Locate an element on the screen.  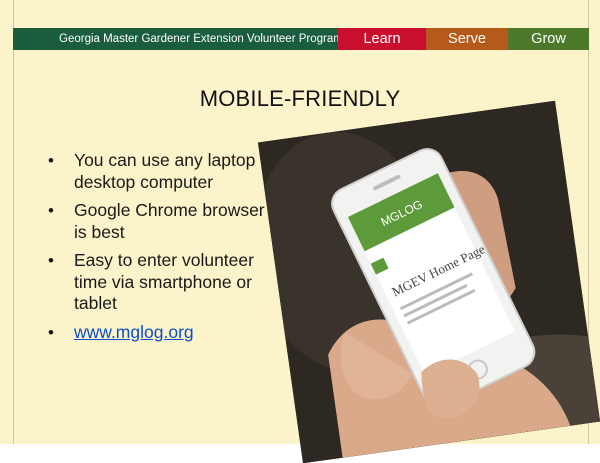
tab-serve: Serve is located at coordinates (467, 39).